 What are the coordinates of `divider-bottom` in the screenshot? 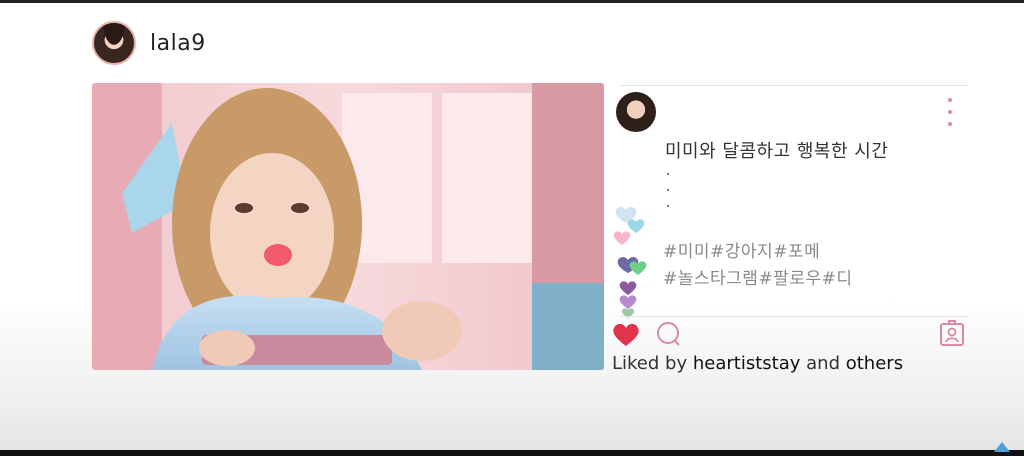 It's located at (794, 316).